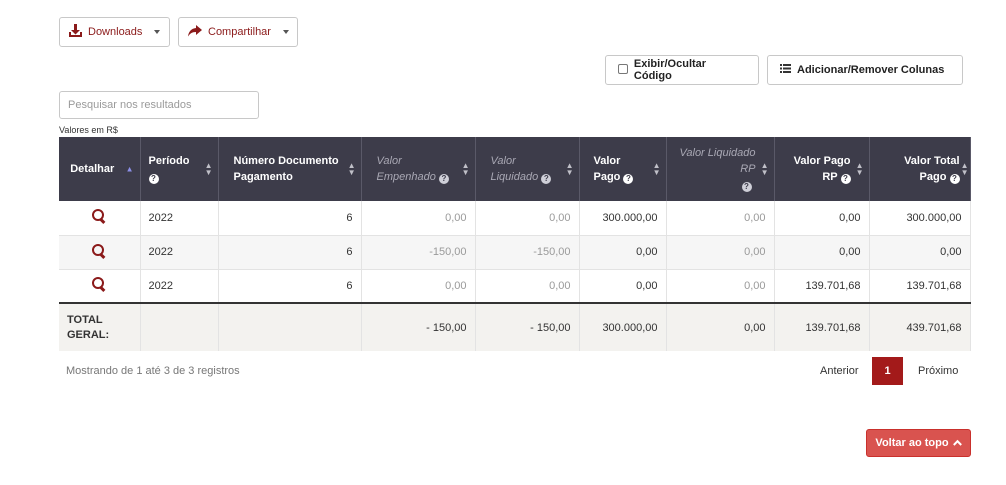  What do you see at coordinates (785, 70) in the screenshot?
I see `list-icon` at bounding box center [785, 70].